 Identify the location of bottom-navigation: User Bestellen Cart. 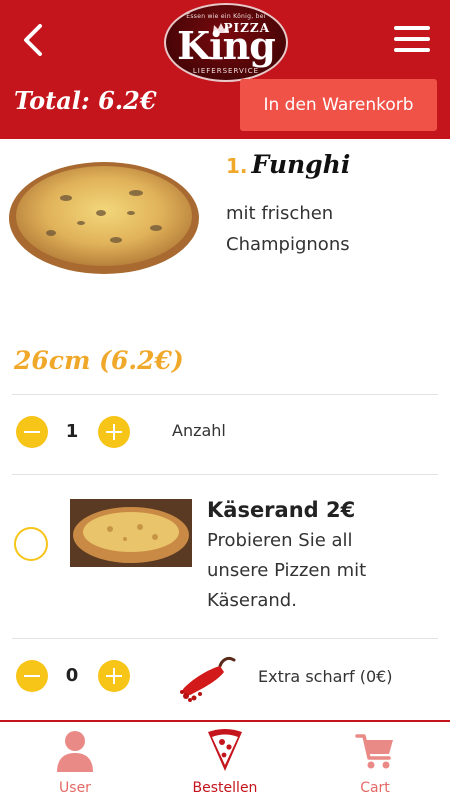
(225, 760).